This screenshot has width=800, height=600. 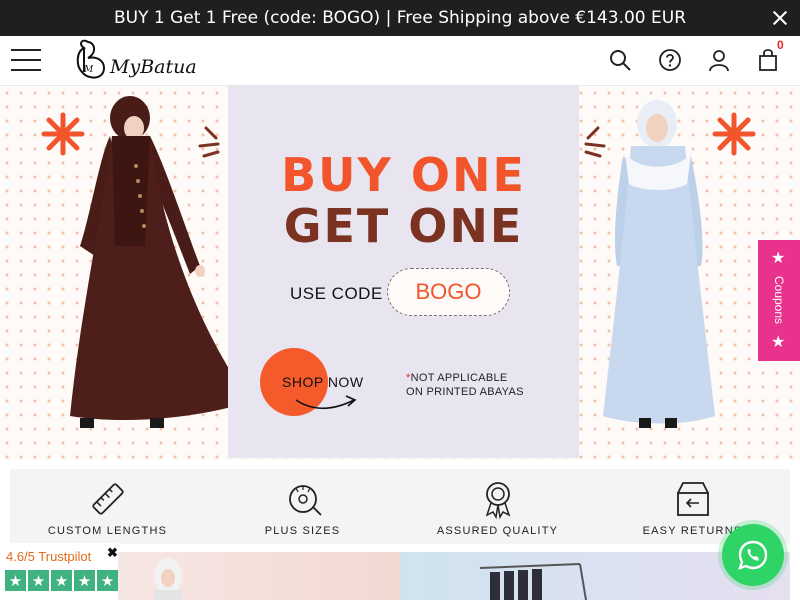 I want to click on promo-code-badge: BOGO, so click(x=448, y=292).